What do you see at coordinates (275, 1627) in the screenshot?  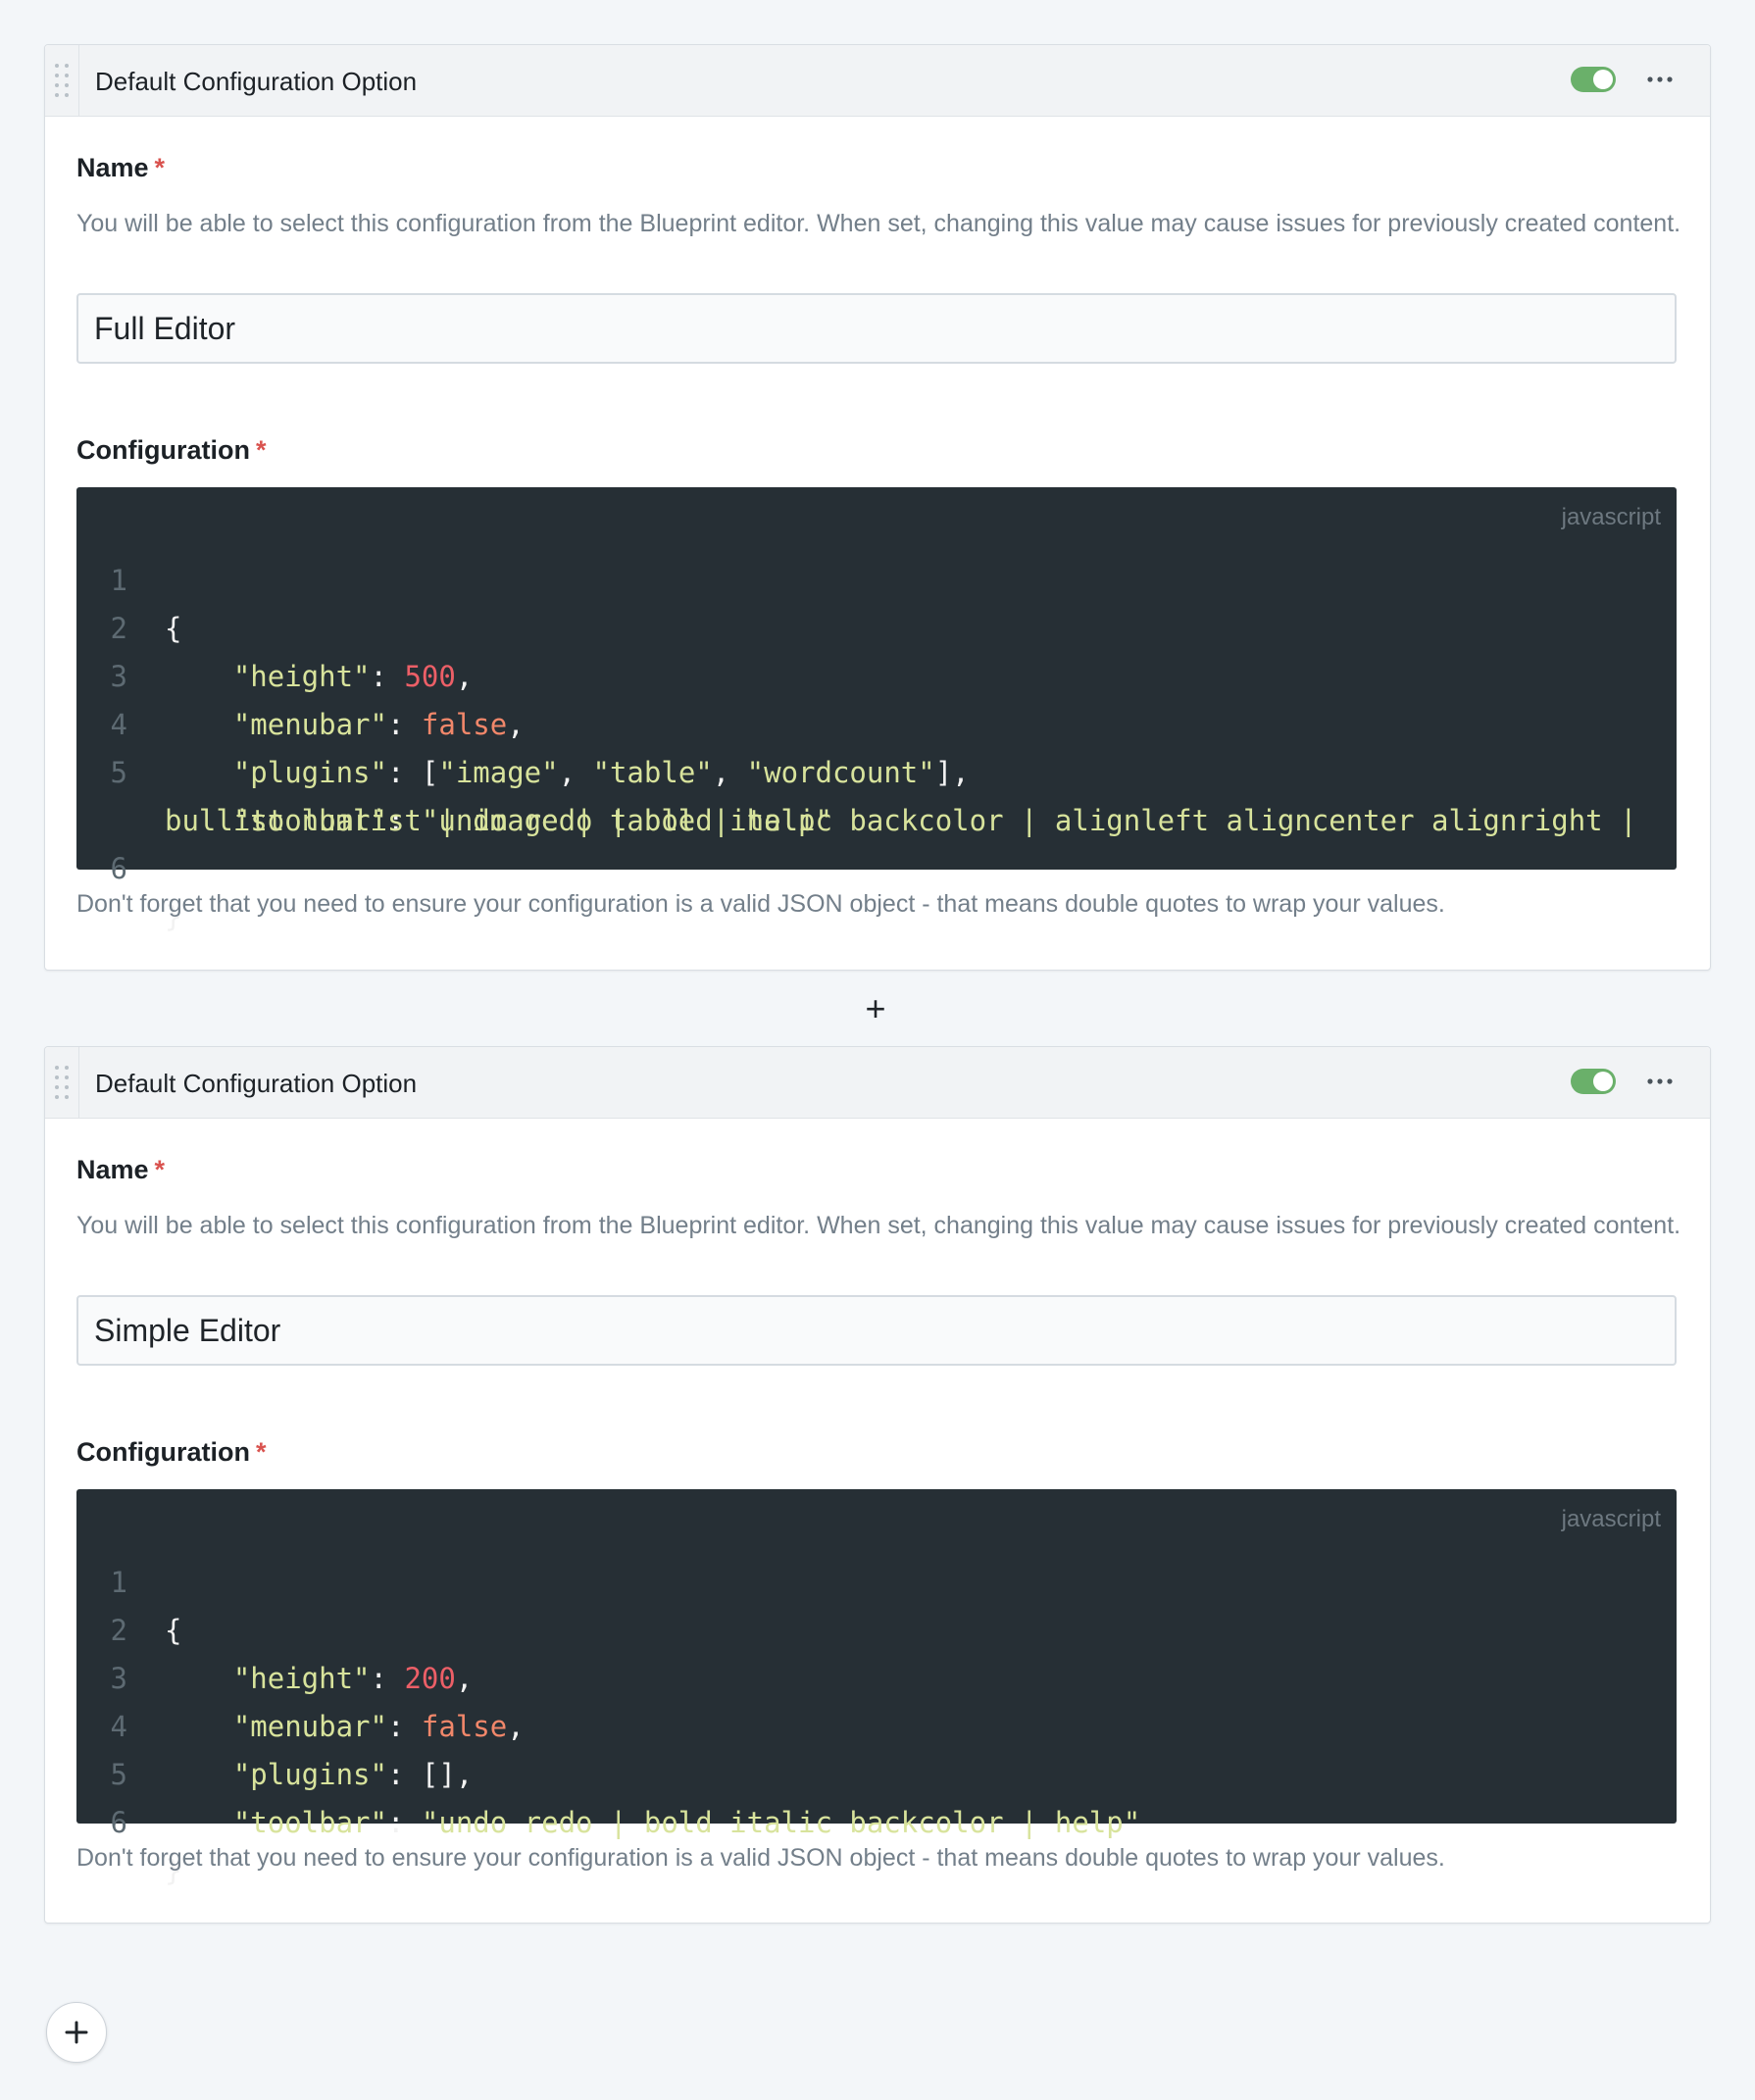 I see `code-line: 2 "height": 200,` at bounding box center [275, 1627].